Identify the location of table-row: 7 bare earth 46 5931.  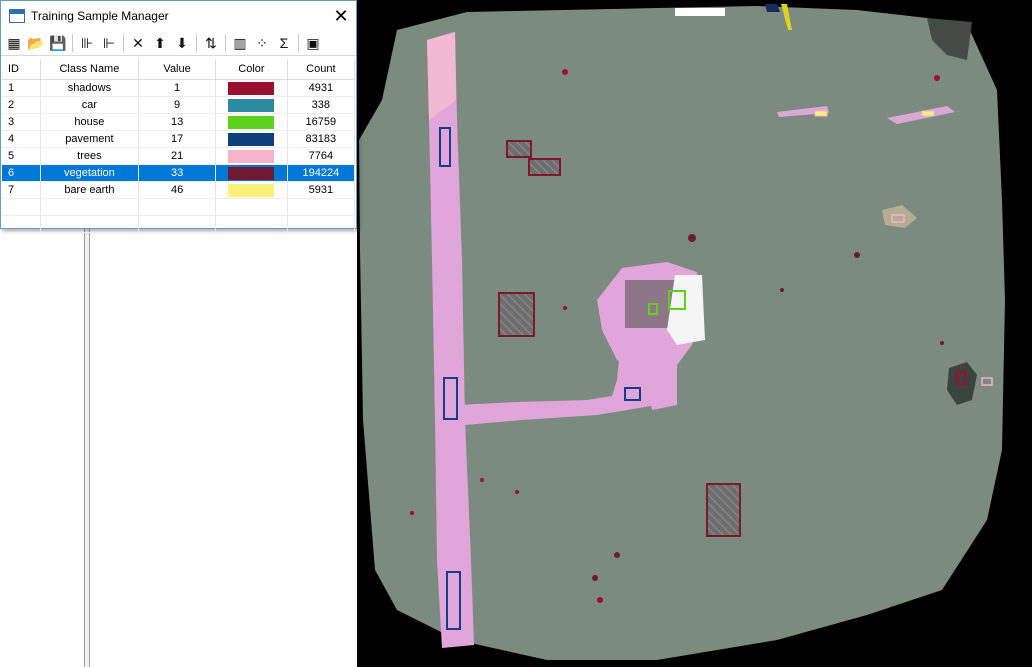
(179, 190).